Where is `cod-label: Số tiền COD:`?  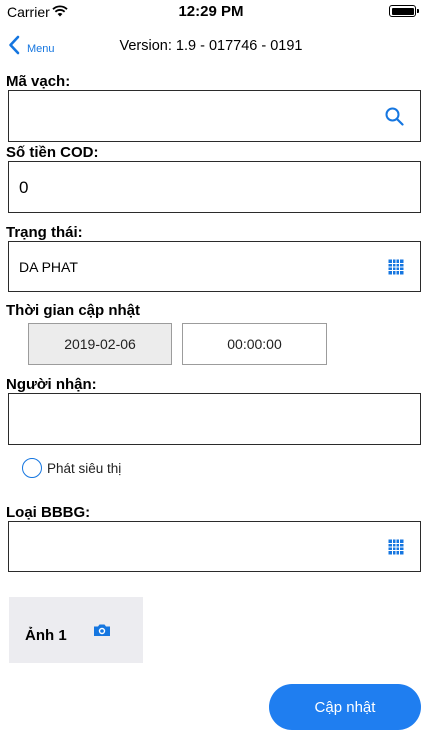 cod-label: Số tiền COD: is located at coordinates (52, 152).